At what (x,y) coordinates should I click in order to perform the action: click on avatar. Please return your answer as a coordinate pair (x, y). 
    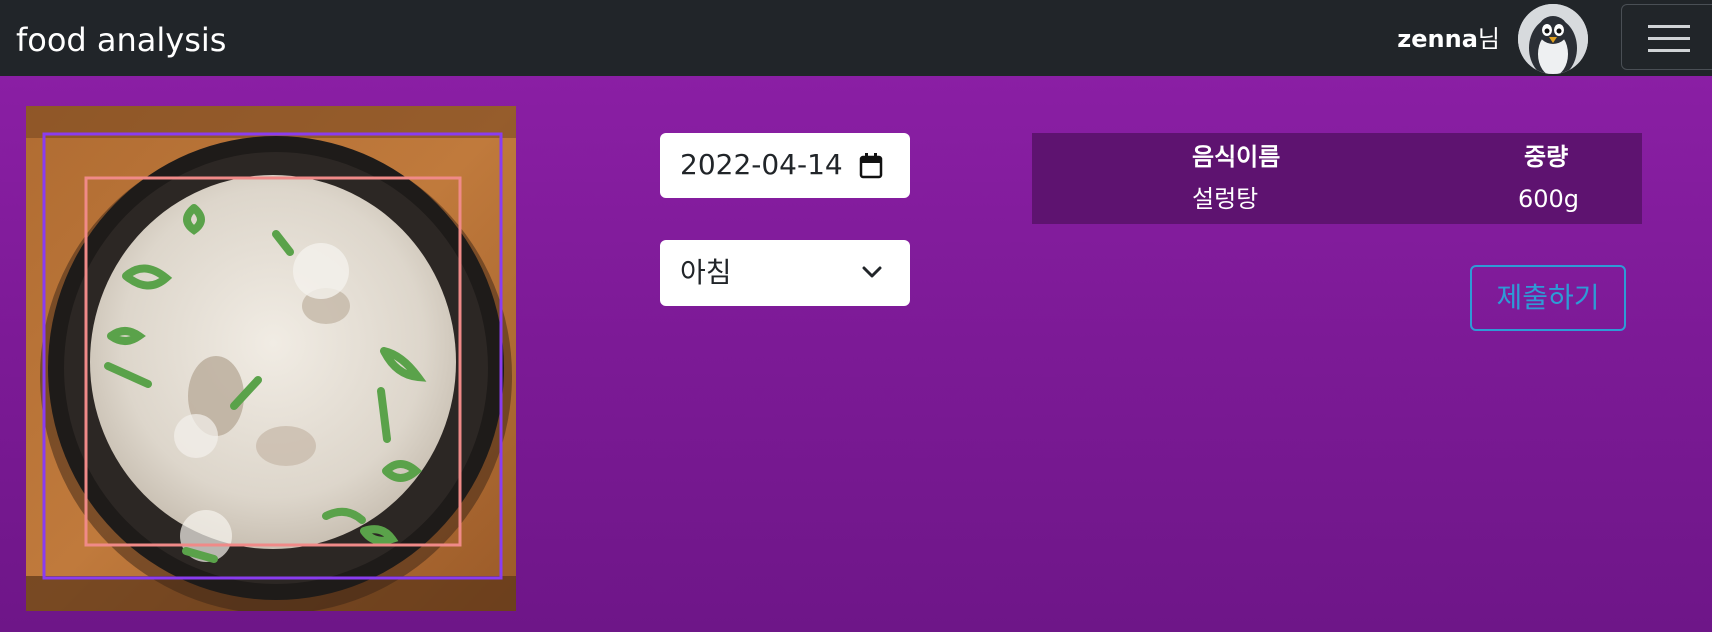
    Looking at the image, I should click on (1553, 39).